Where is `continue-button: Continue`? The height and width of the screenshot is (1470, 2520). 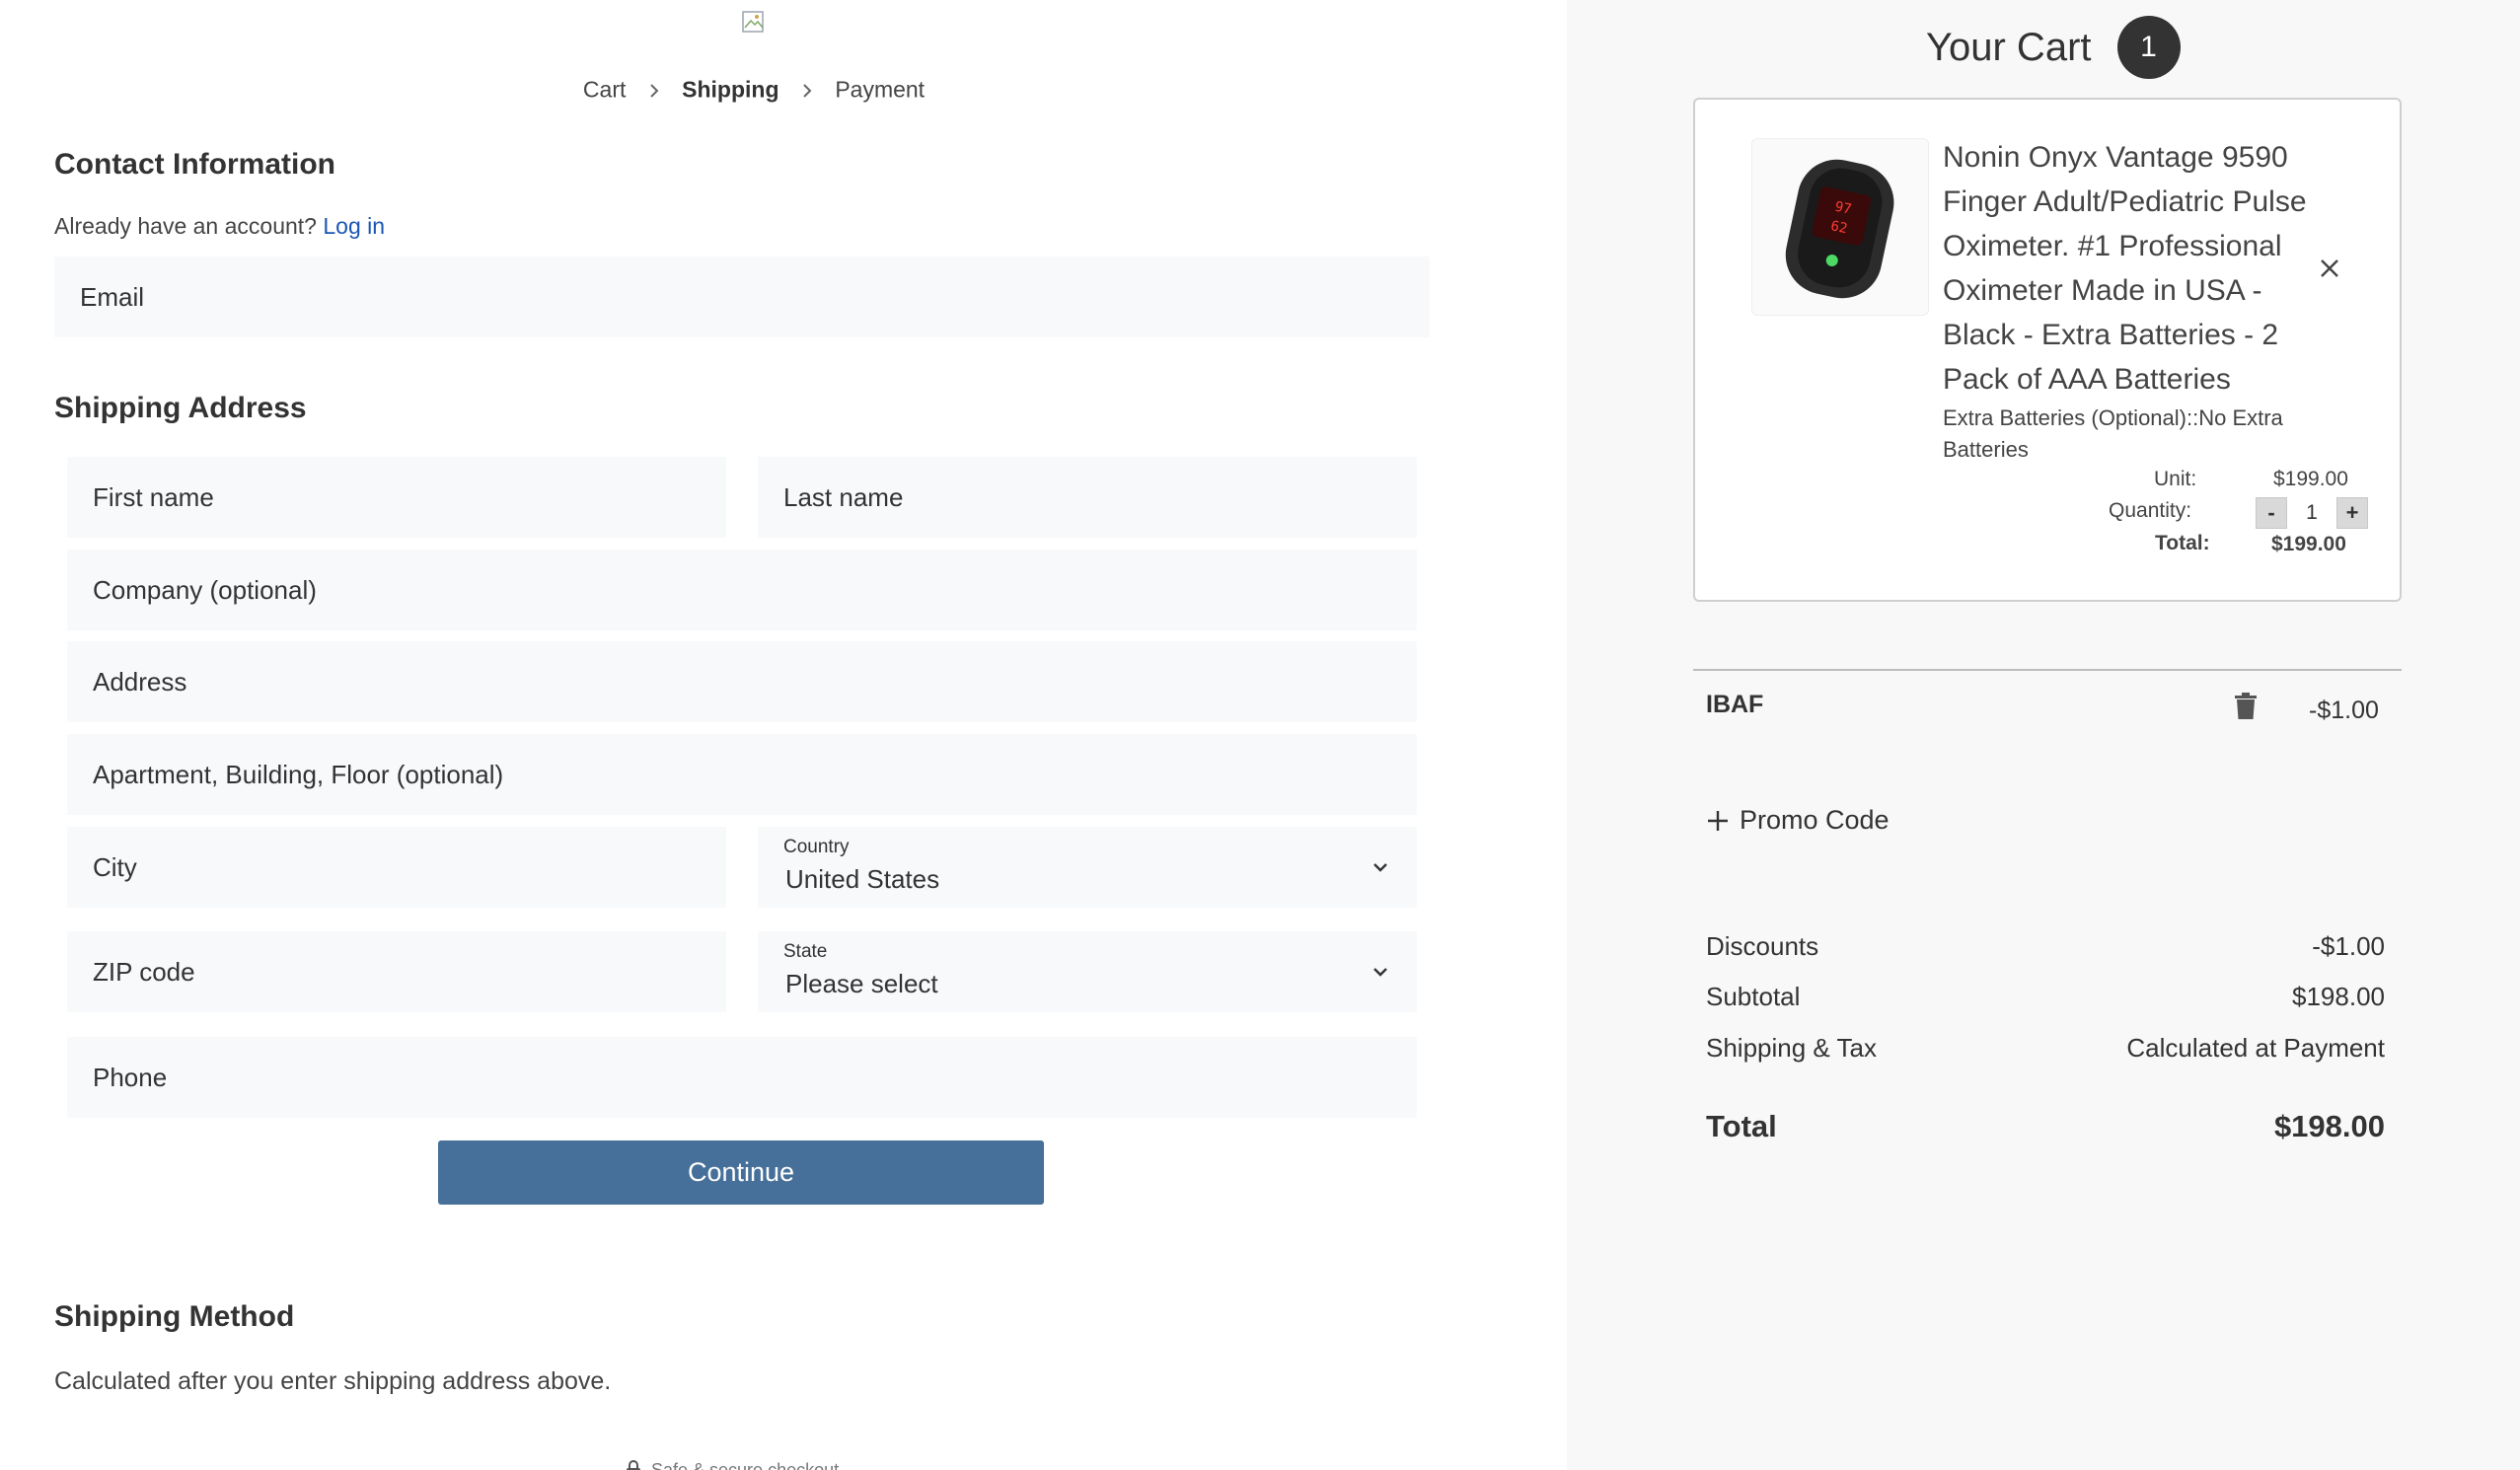 continue-button: Continue is located at coordinates (741, 1172).